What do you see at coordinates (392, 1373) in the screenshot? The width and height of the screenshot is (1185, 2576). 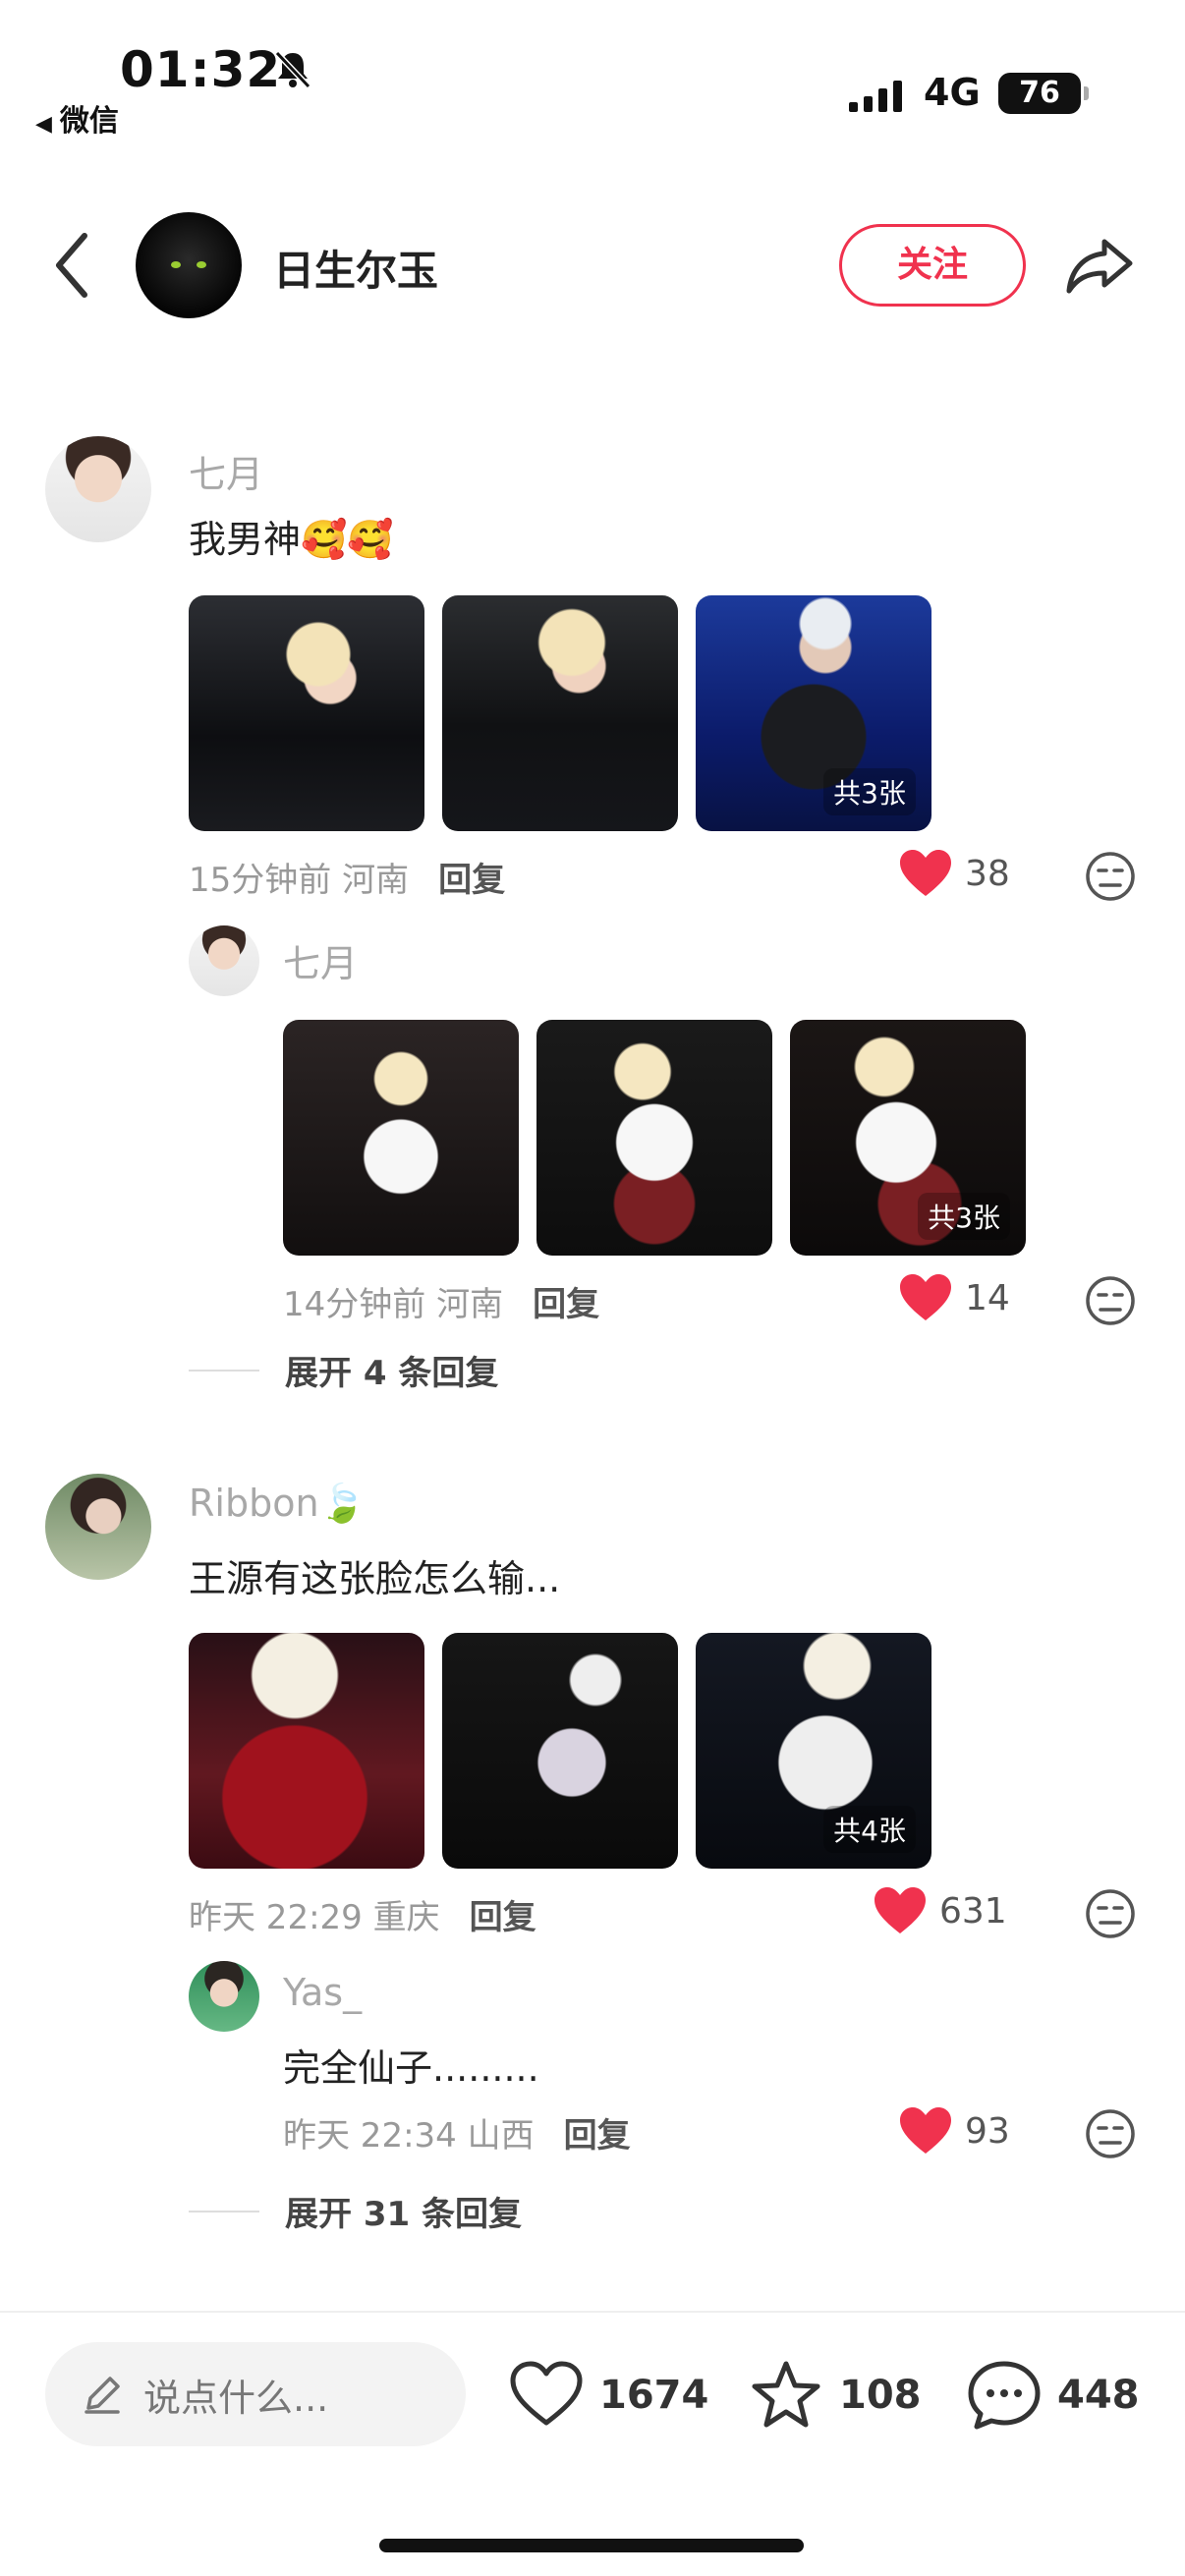 I see `expand-label: 展开 4 条回复` at bounding box center [392, 1373].